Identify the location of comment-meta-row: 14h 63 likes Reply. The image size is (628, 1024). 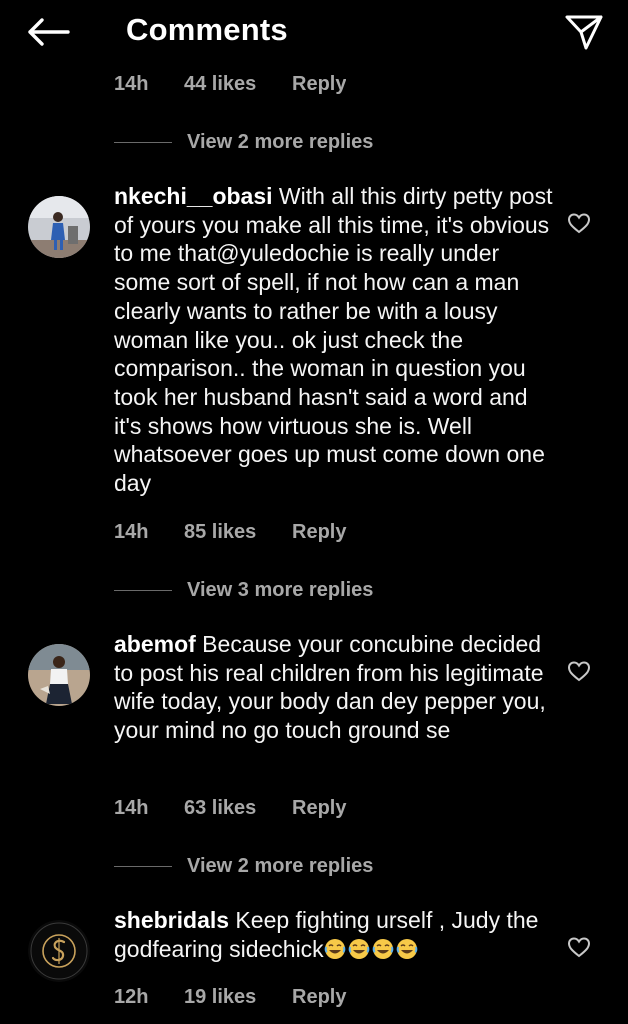
(230, 808).